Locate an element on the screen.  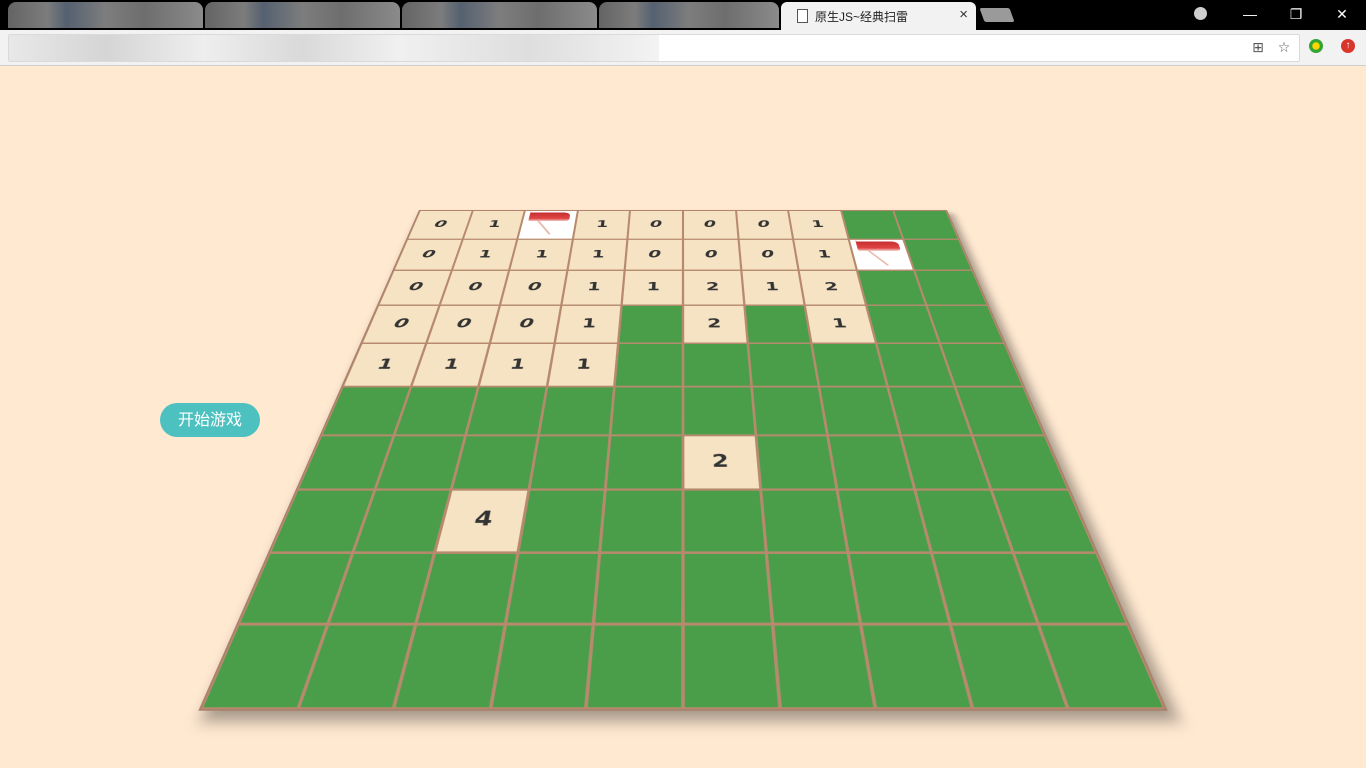
minimize-button: — is located at coordinates (1250, 14).